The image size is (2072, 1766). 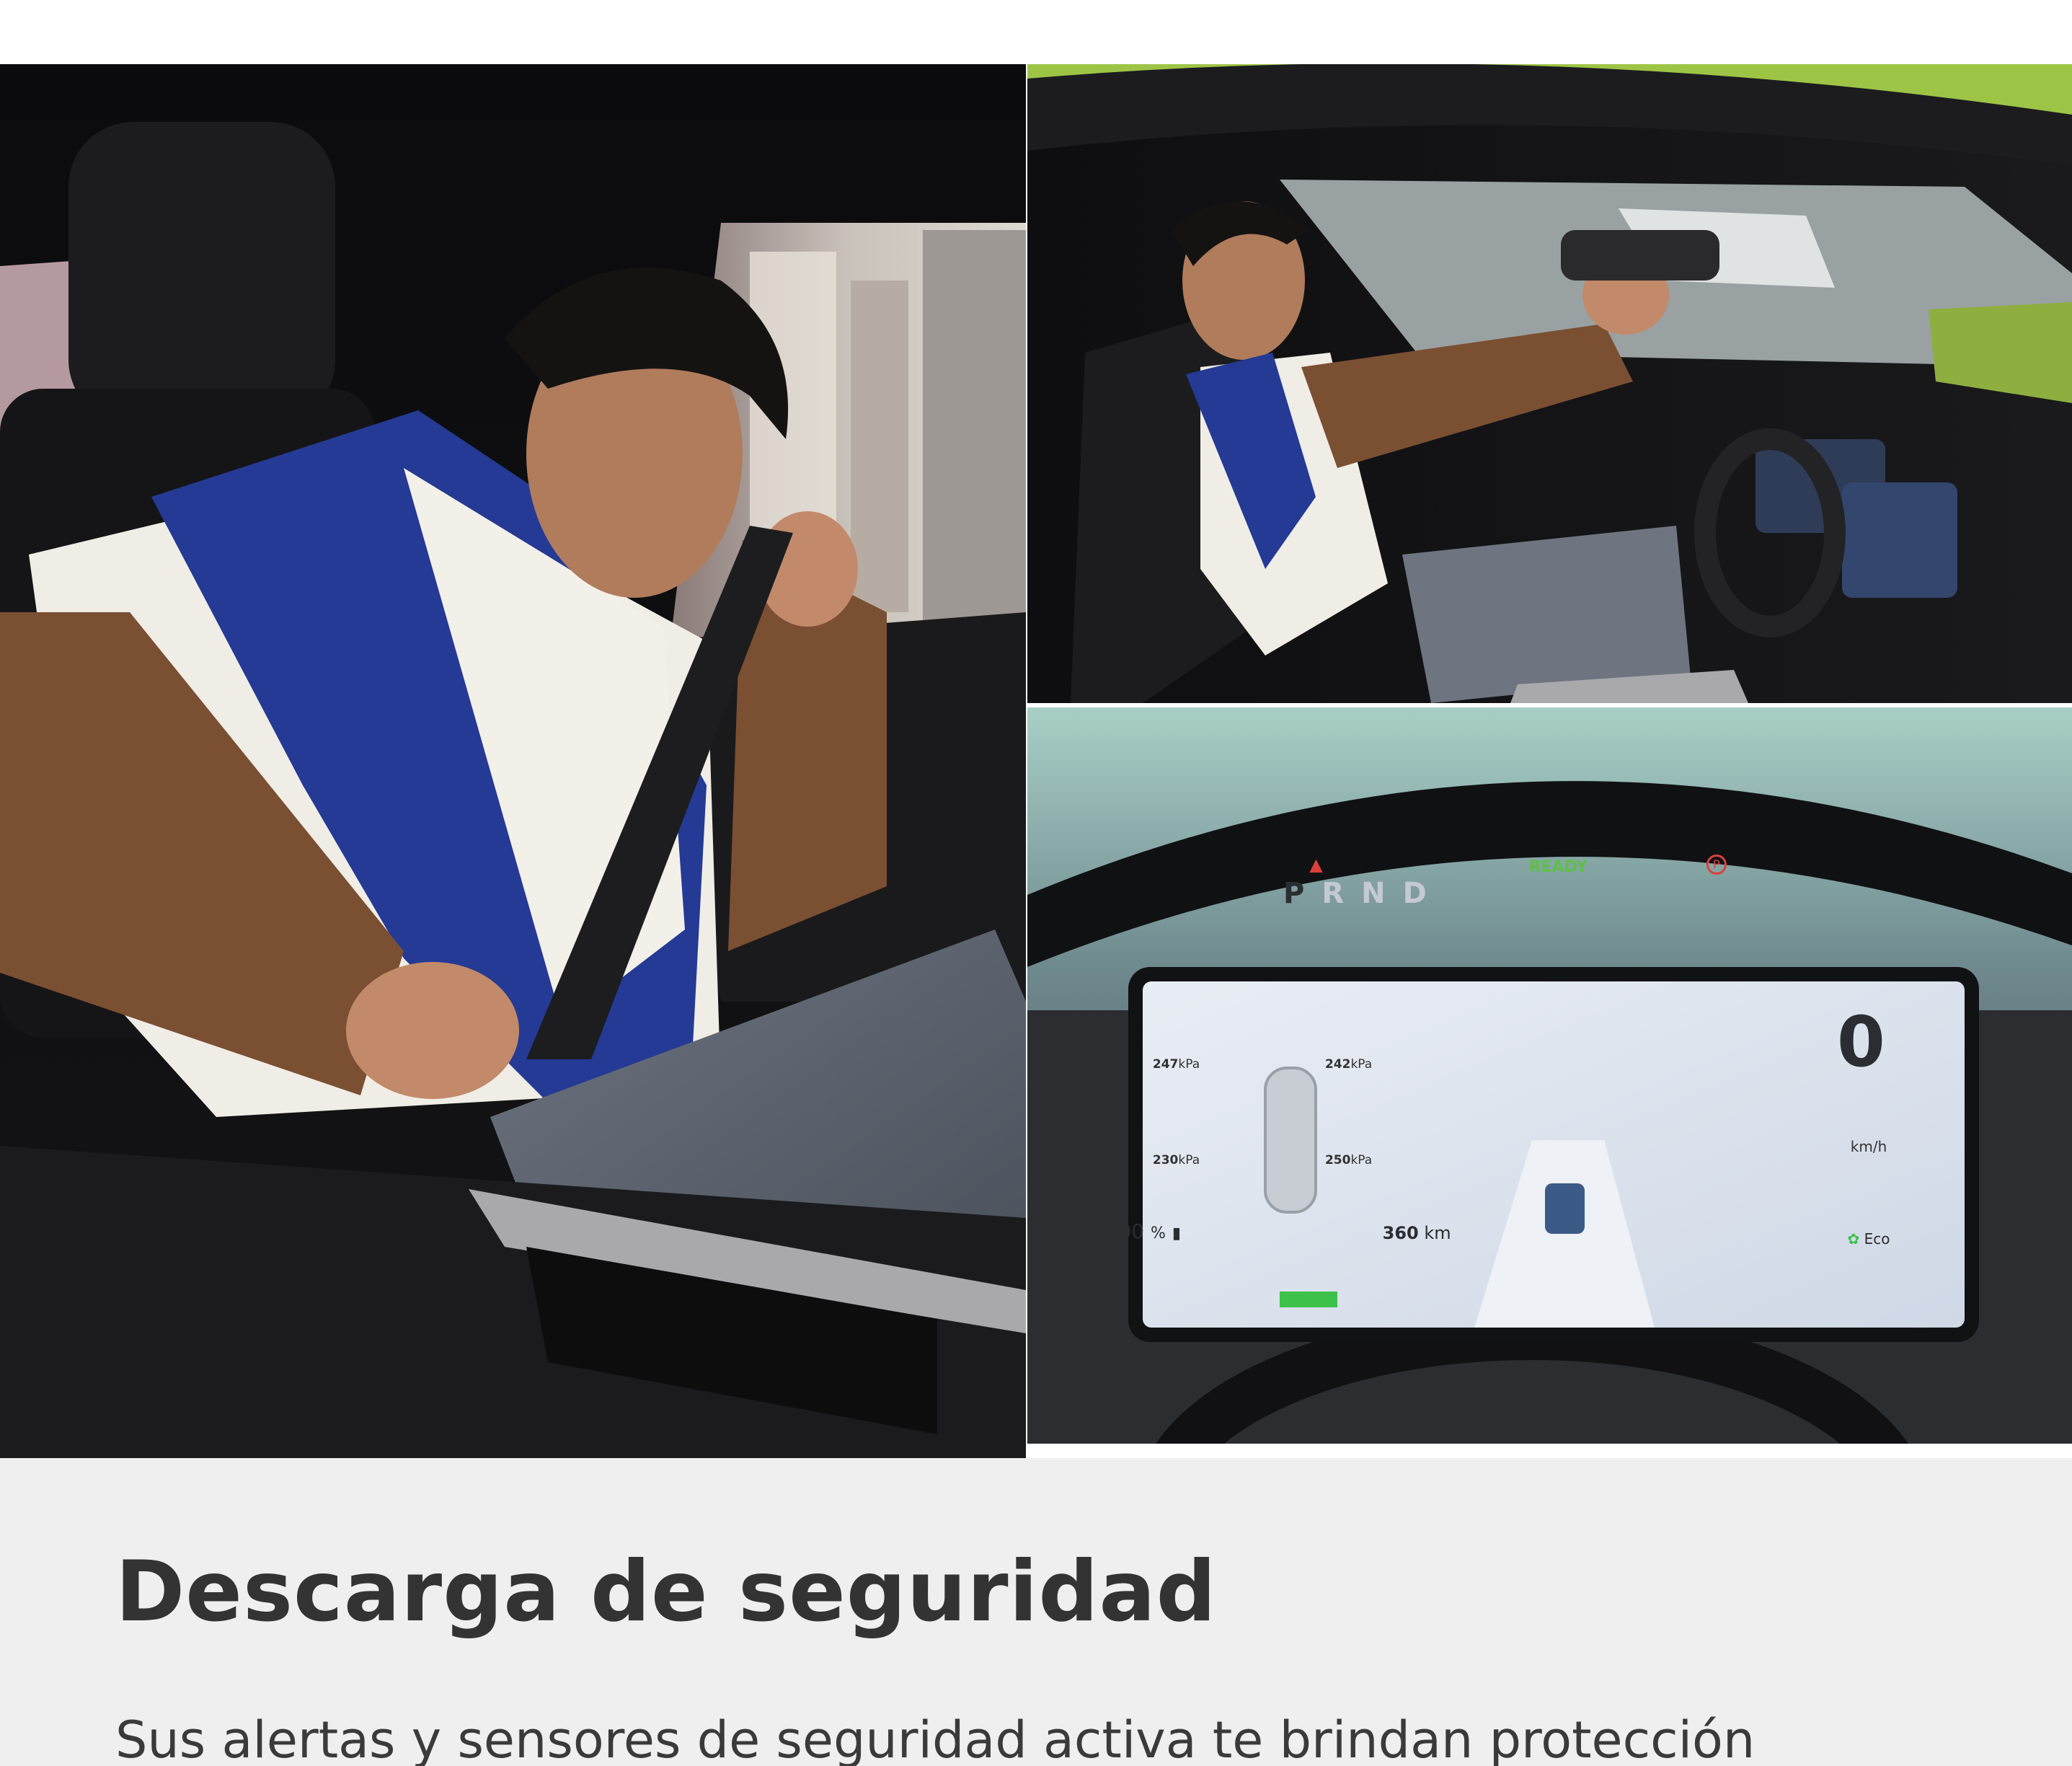 What do you see at coordinates (1176, 1233) in the screenshot?
I see `charging-plug-icon: ▮` at bounding box center [1176, 1233].